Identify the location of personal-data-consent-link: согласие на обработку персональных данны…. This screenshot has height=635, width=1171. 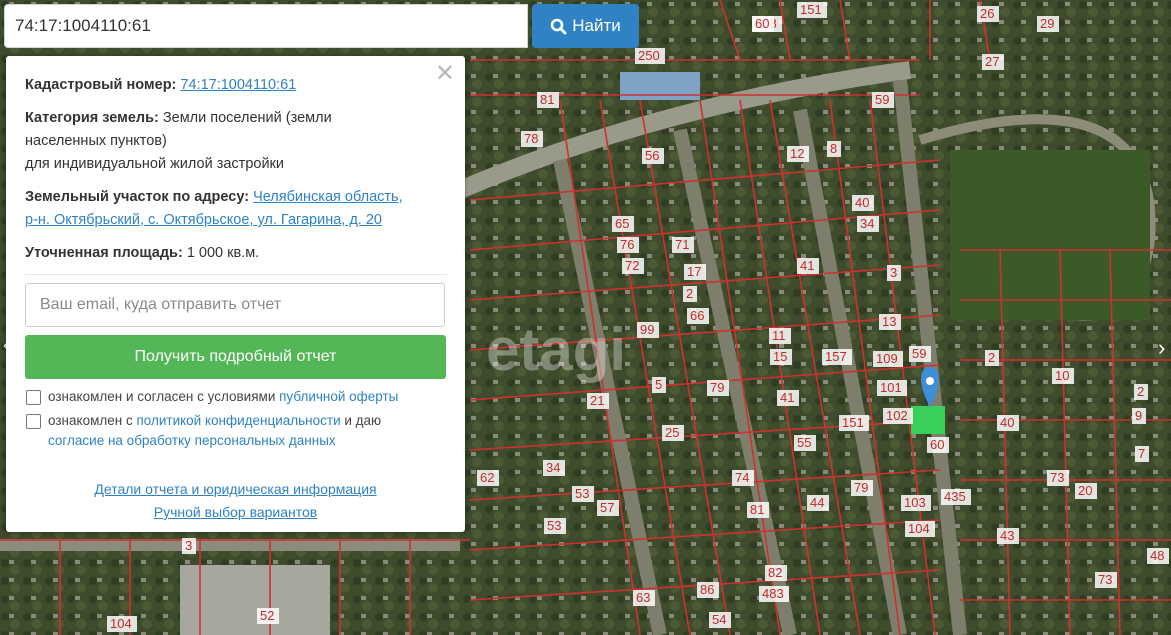
(192, 440).